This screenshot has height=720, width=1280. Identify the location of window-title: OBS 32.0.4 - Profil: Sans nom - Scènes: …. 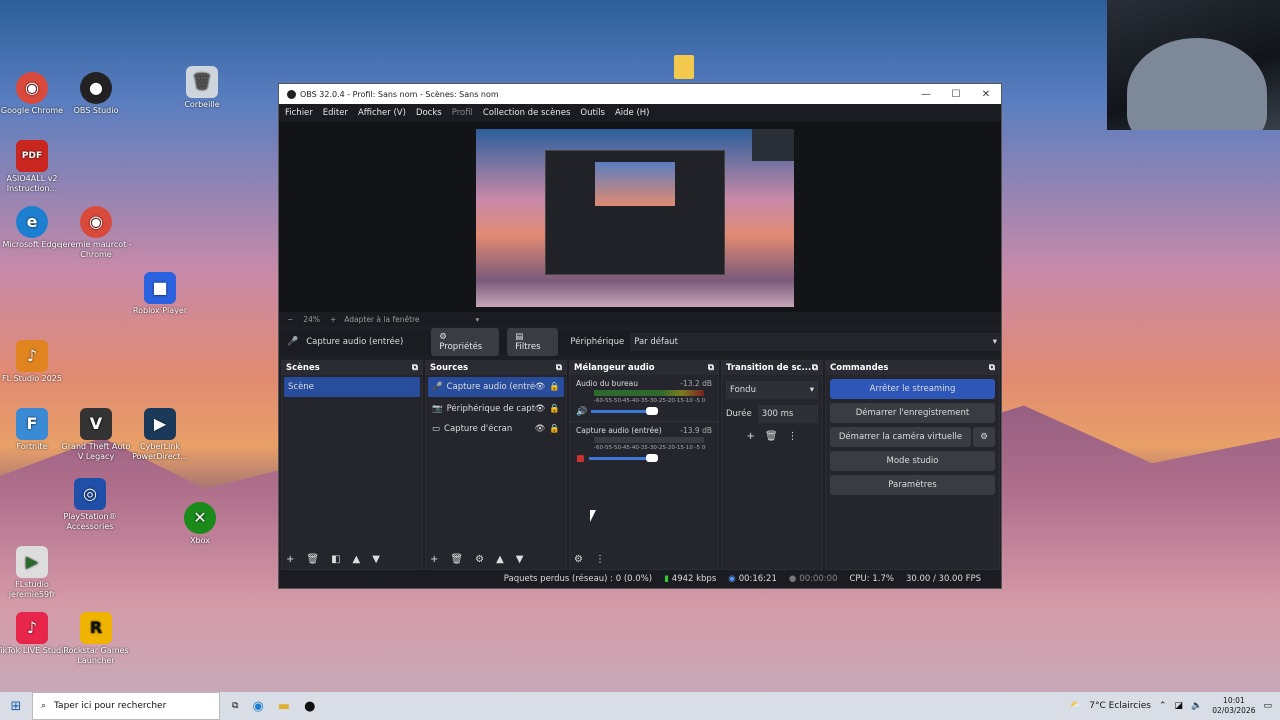
(399, 94).